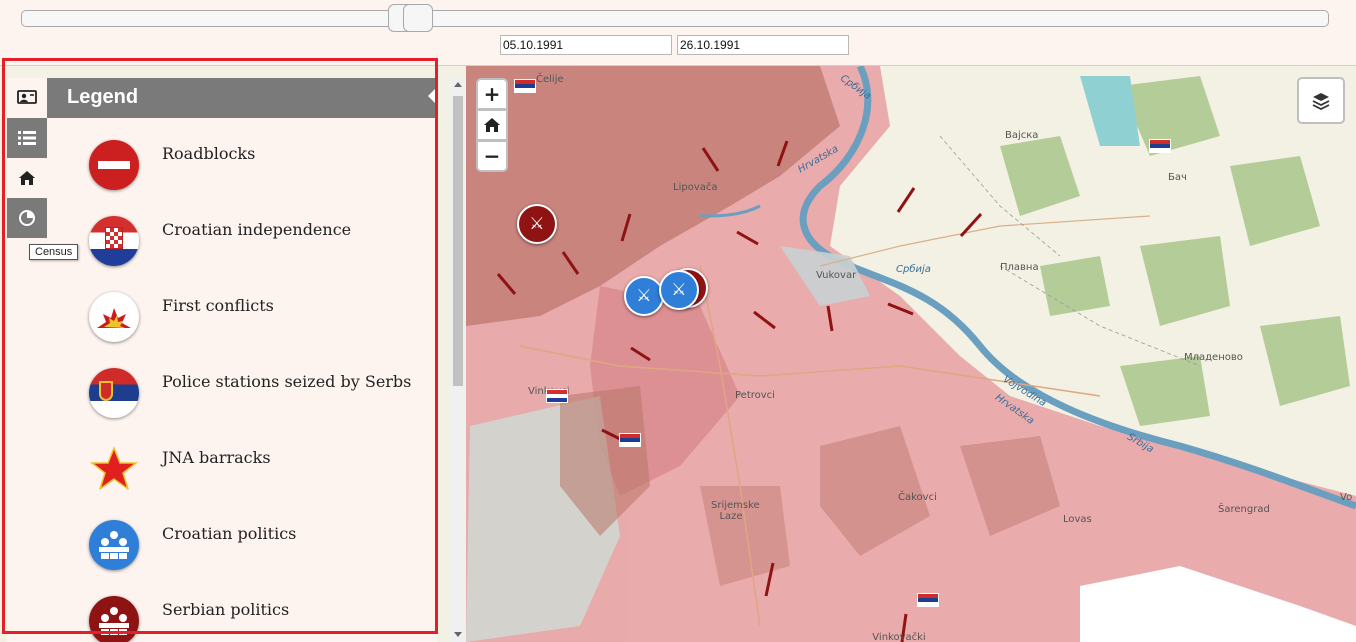 The width and height of the screenshot is (1356, 642). I want to click on zoom-out-button: −, so click(492, 156).